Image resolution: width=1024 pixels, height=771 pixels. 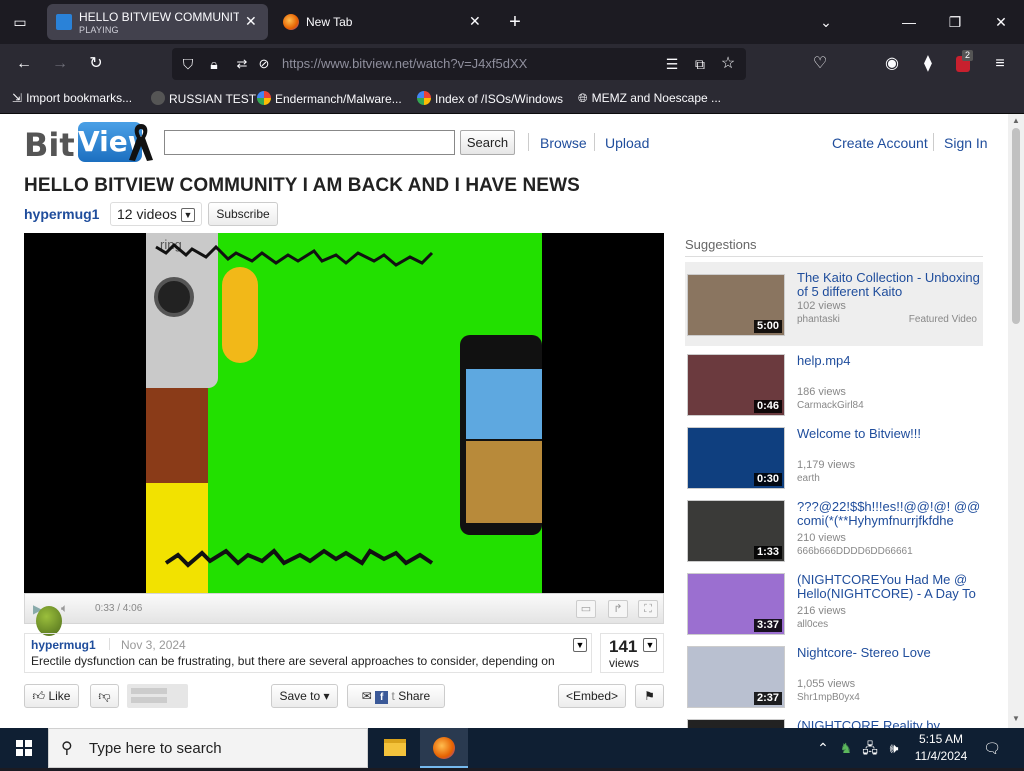 What do you see at coordinates (203, 98) in the screenshot?
I see `bookmark-russian-test: RUSSIAN TEST` at bounding box center [203, 98].